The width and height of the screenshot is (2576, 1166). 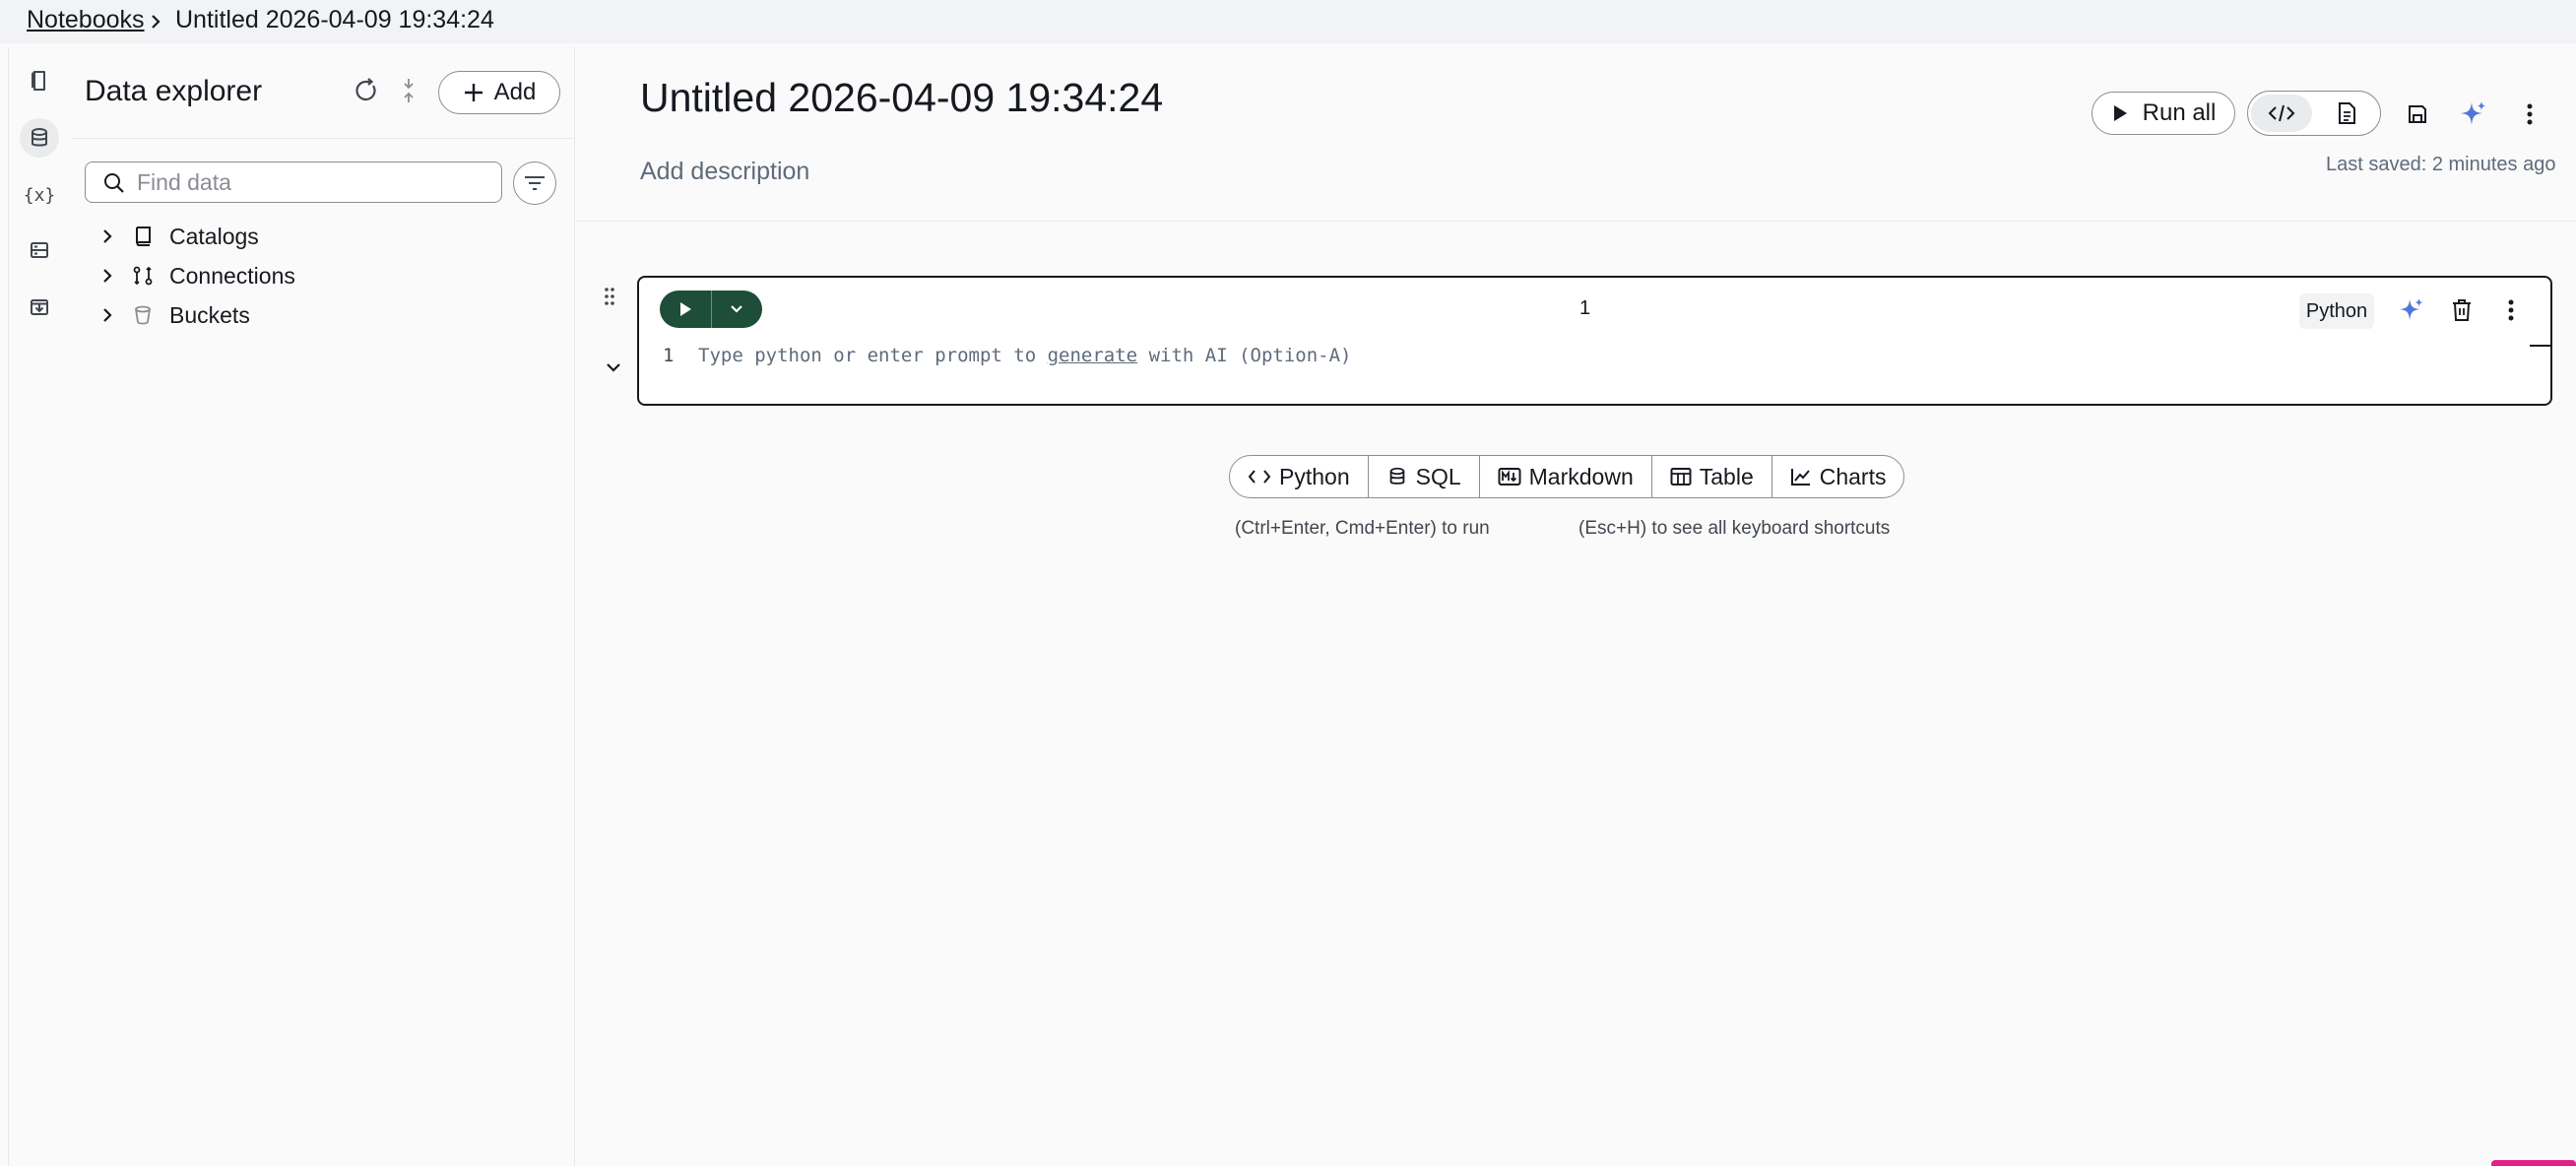 I want to click on cell-run-group, so click(x=711, y=309).